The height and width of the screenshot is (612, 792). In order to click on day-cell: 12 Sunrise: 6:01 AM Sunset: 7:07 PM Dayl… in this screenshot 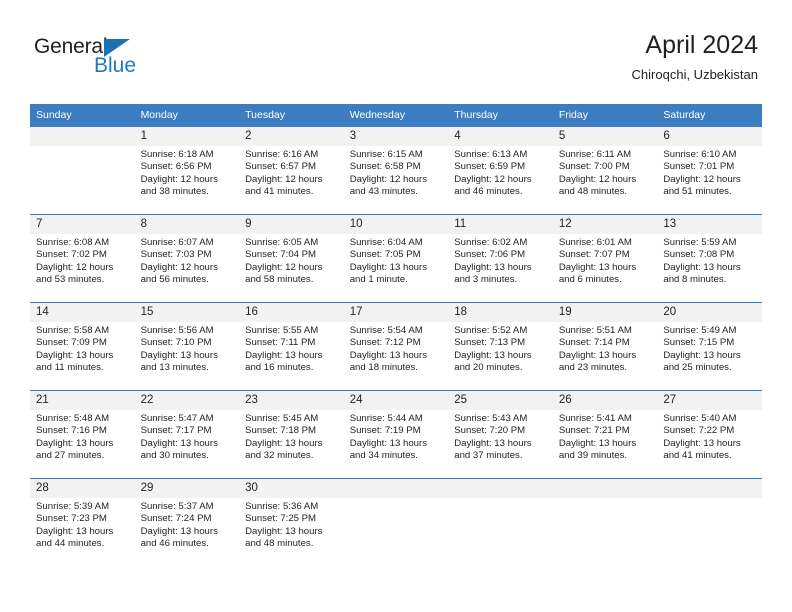, I will do `click(605, 258)`.